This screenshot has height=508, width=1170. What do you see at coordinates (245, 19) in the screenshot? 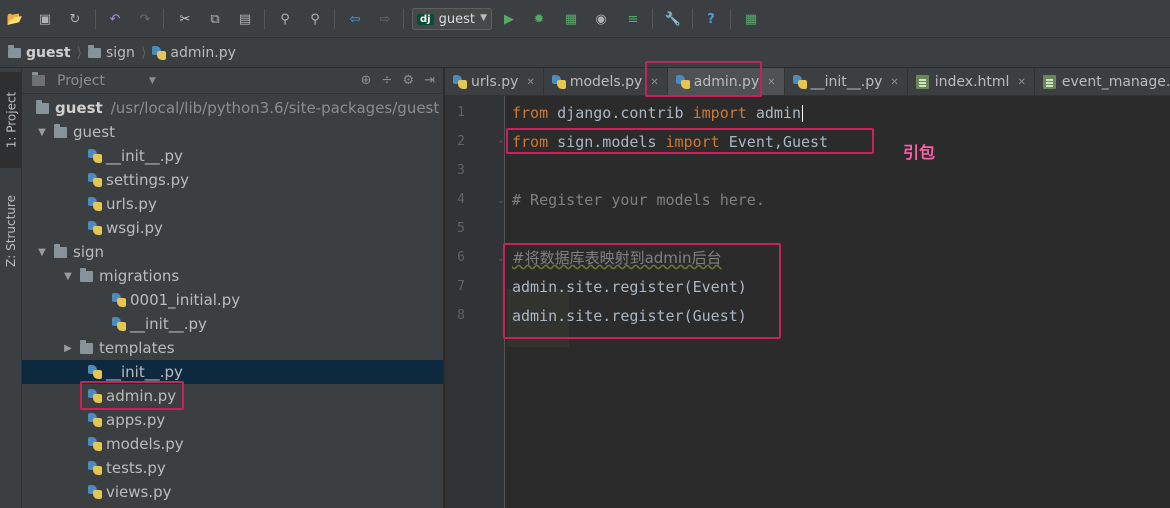
I see `paste-icon: ▤` at bounding box center [245, 19].